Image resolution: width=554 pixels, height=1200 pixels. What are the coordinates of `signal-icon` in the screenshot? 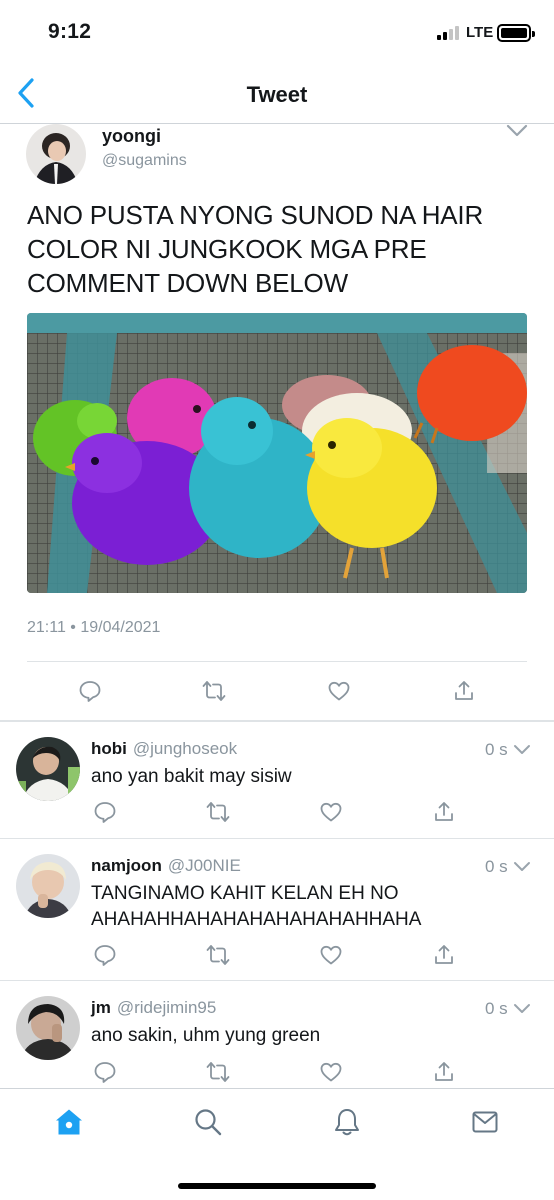 It's located at (450, 33).